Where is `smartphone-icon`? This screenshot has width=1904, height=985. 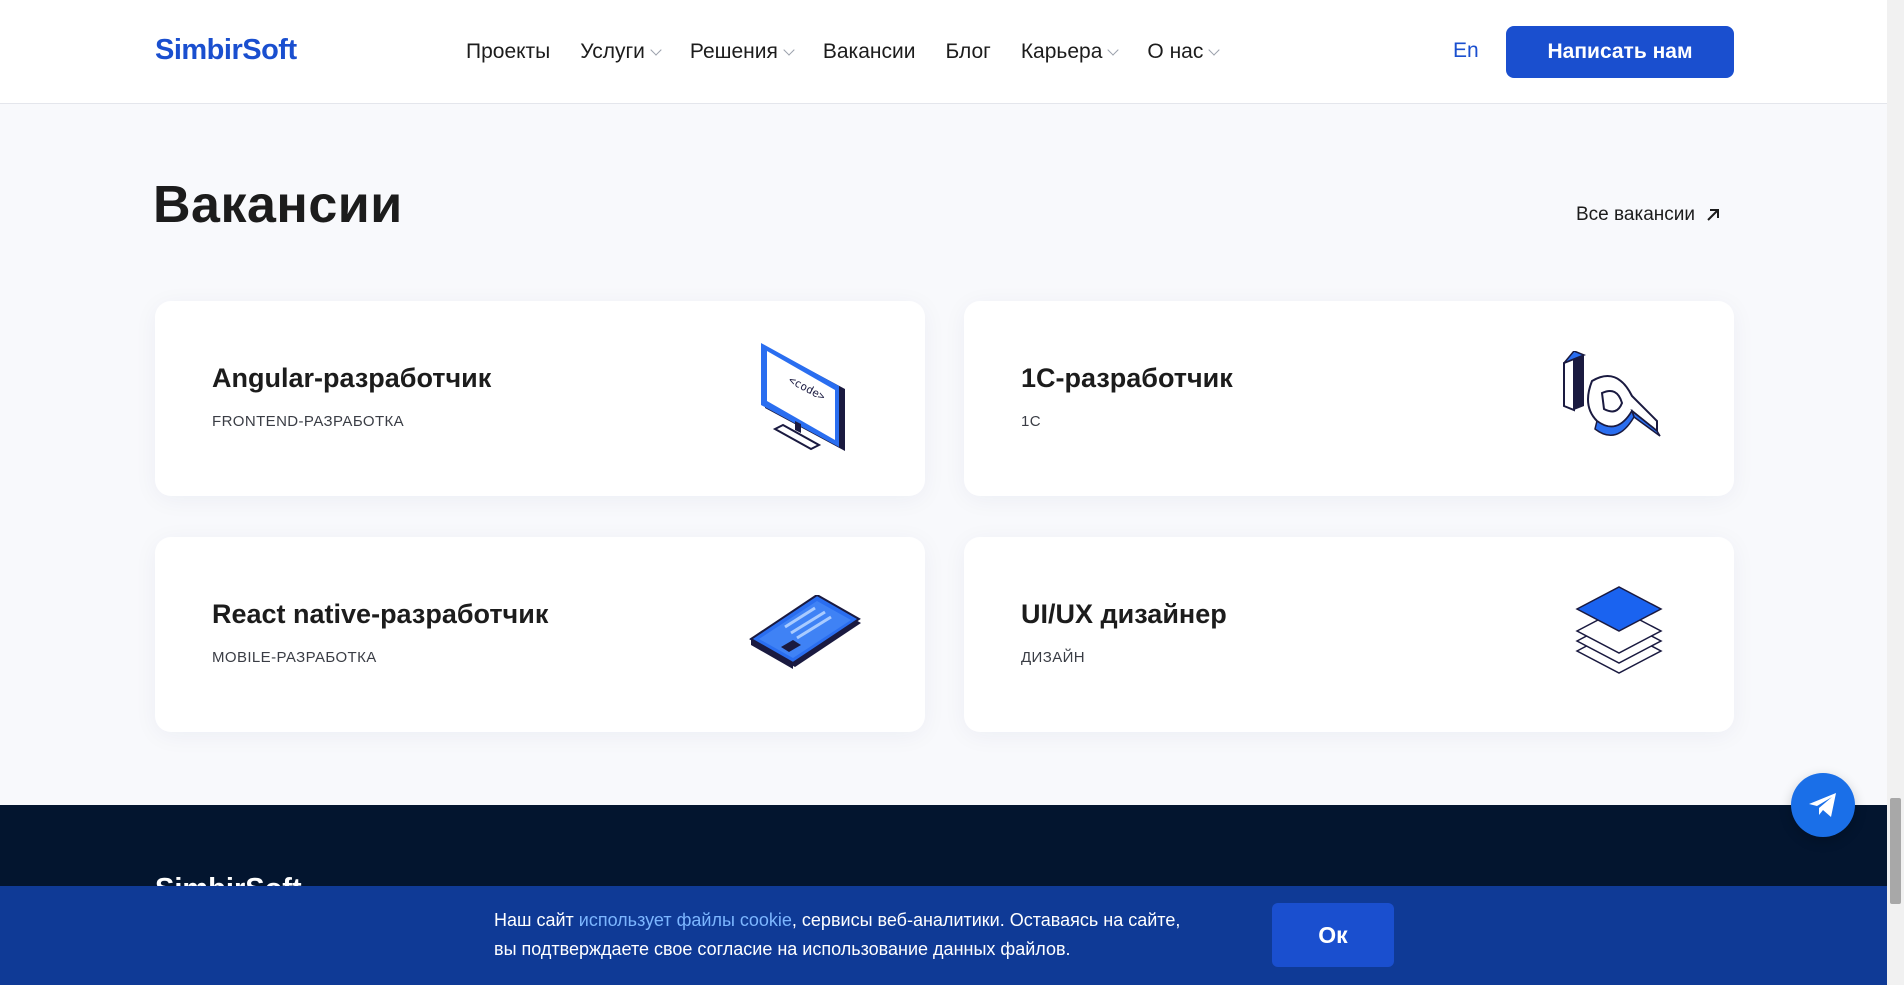
smartphone-icon is located at coordinates (805, 632).